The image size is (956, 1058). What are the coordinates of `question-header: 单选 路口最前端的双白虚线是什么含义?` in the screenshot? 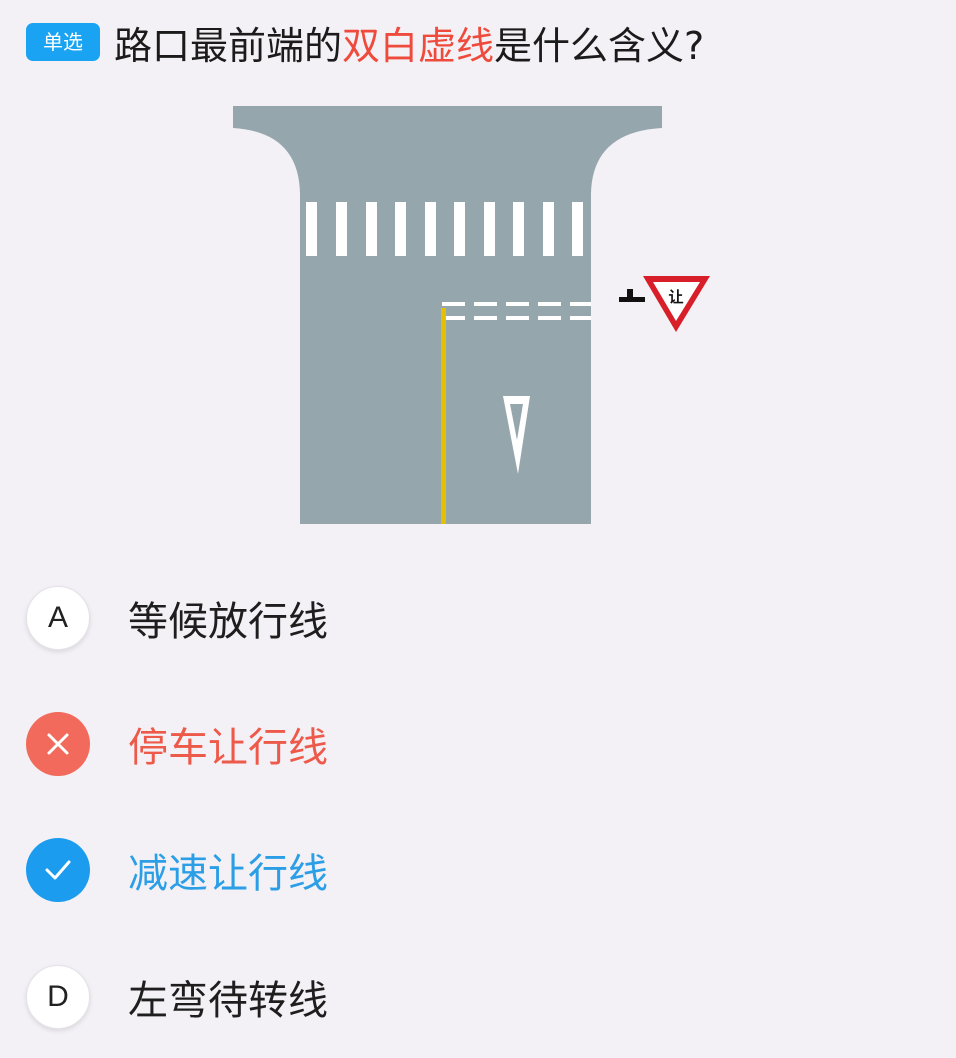 It's located at (365, 42).